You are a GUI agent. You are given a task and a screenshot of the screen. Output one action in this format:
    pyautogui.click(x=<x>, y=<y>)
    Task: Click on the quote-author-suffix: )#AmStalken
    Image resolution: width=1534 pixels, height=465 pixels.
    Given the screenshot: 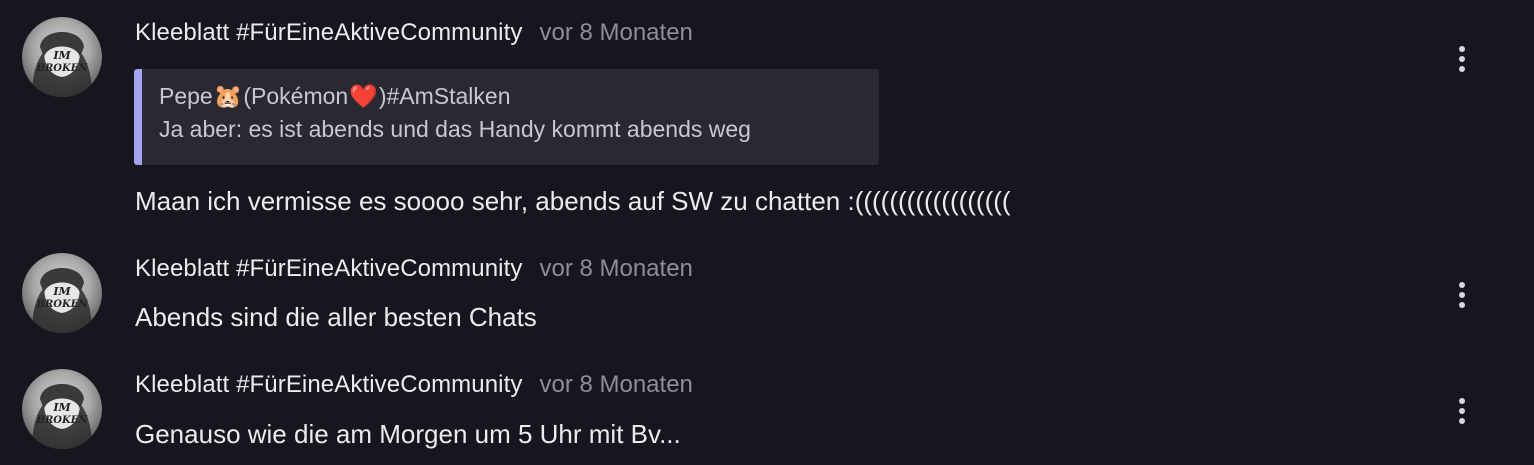 What is the action you would take?
    pyautogui.click(x=444, y=95)
    